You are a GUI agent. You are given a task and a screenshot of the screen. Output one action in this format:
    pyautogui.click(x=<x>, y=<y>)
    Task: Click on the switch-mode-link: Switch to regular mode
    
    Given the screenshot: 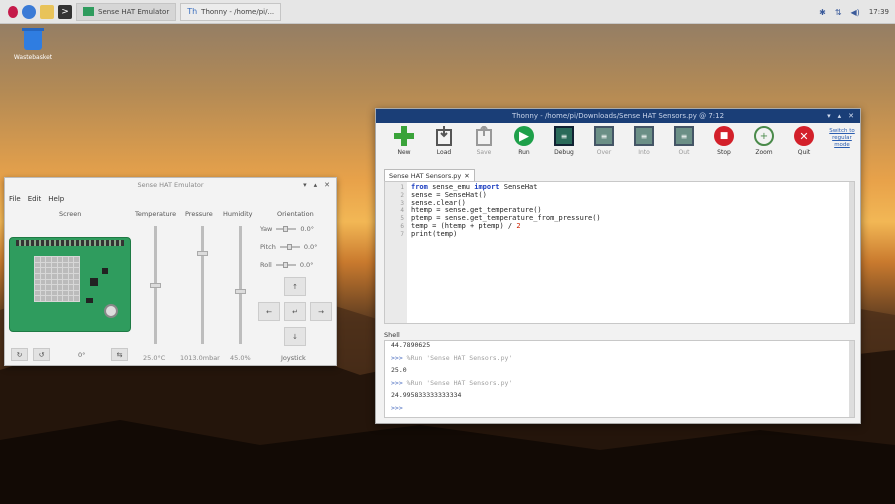 What is the action you would take?
    pyautogui.click(x=842, y=138)
    